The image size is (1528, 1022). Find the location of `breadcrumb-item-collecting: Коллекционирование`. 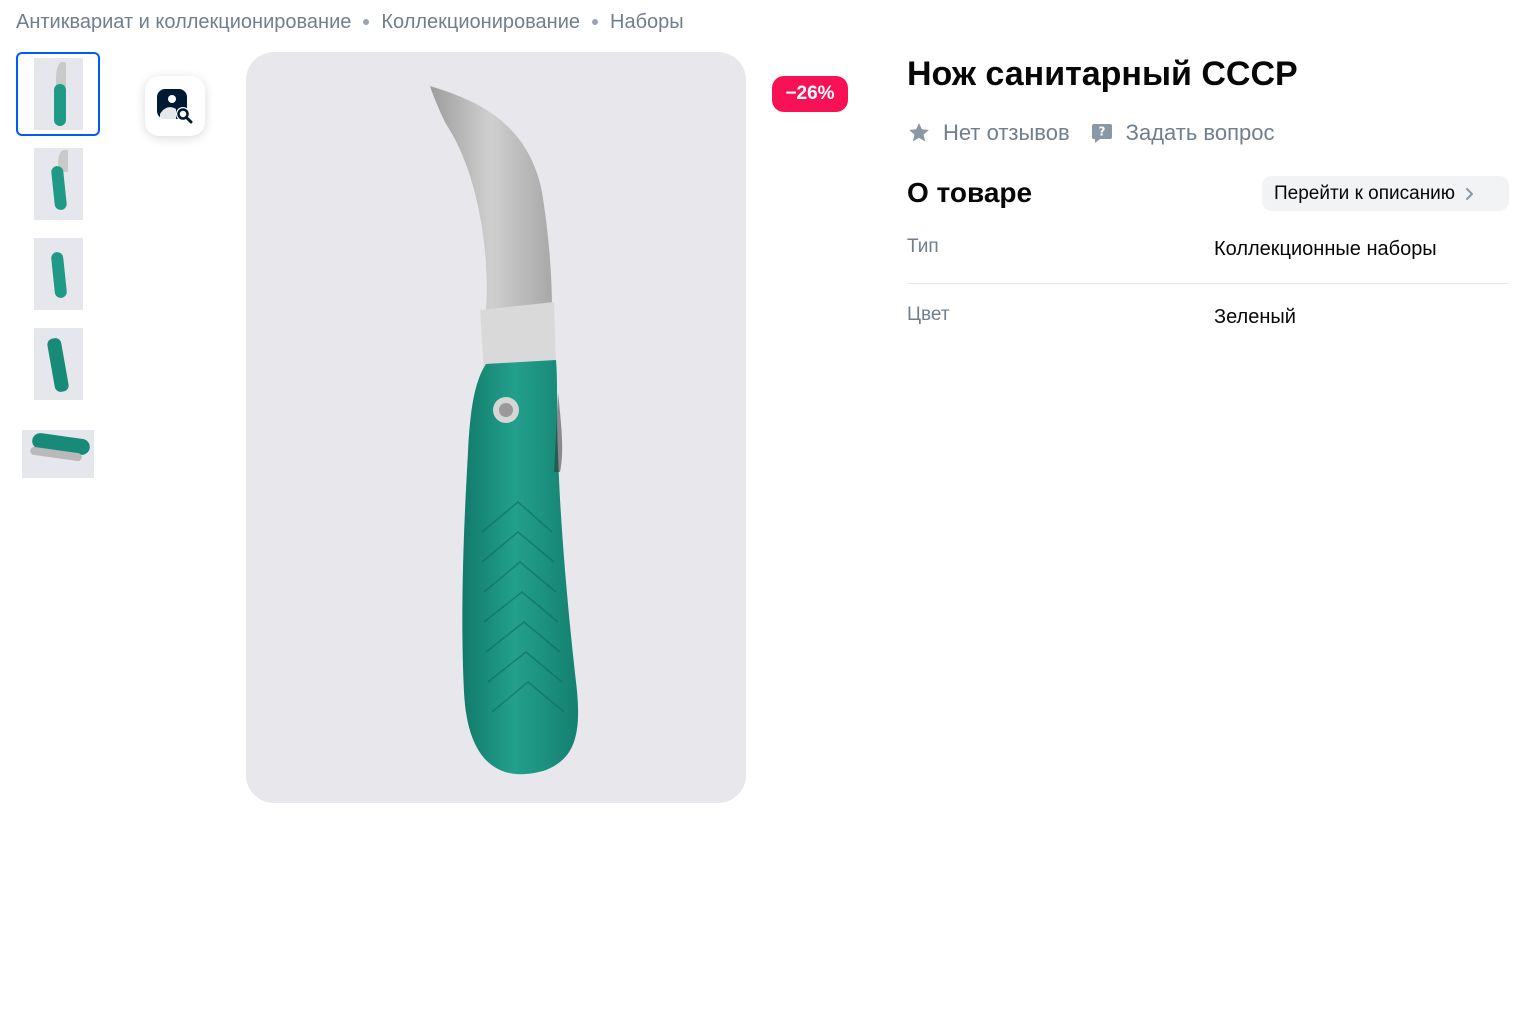

breadcrumb-item-collecting: Коллекционирование is located at coordinates (480, 22).